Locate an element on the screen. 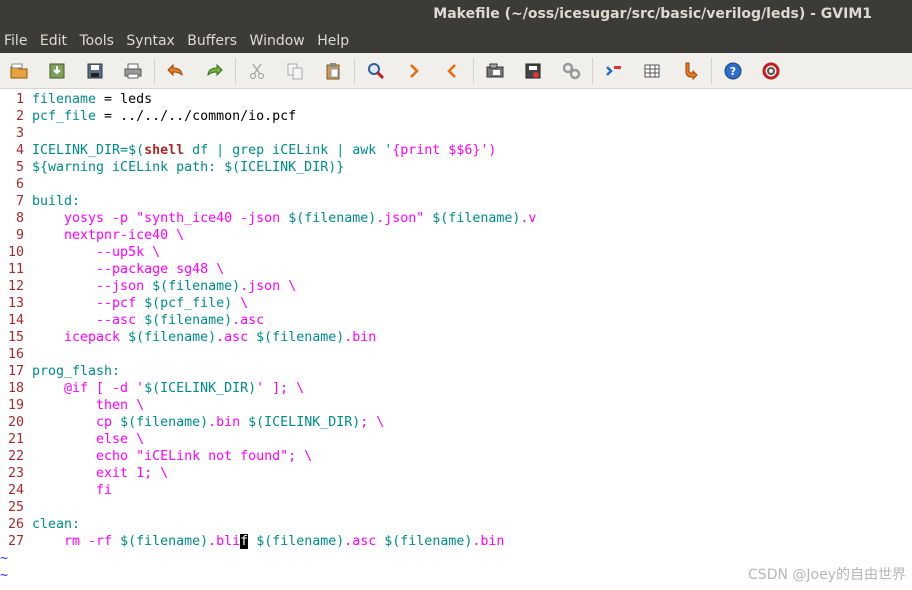  code-line: 11 --package sg48 \ is located at coordinates (456, 269).